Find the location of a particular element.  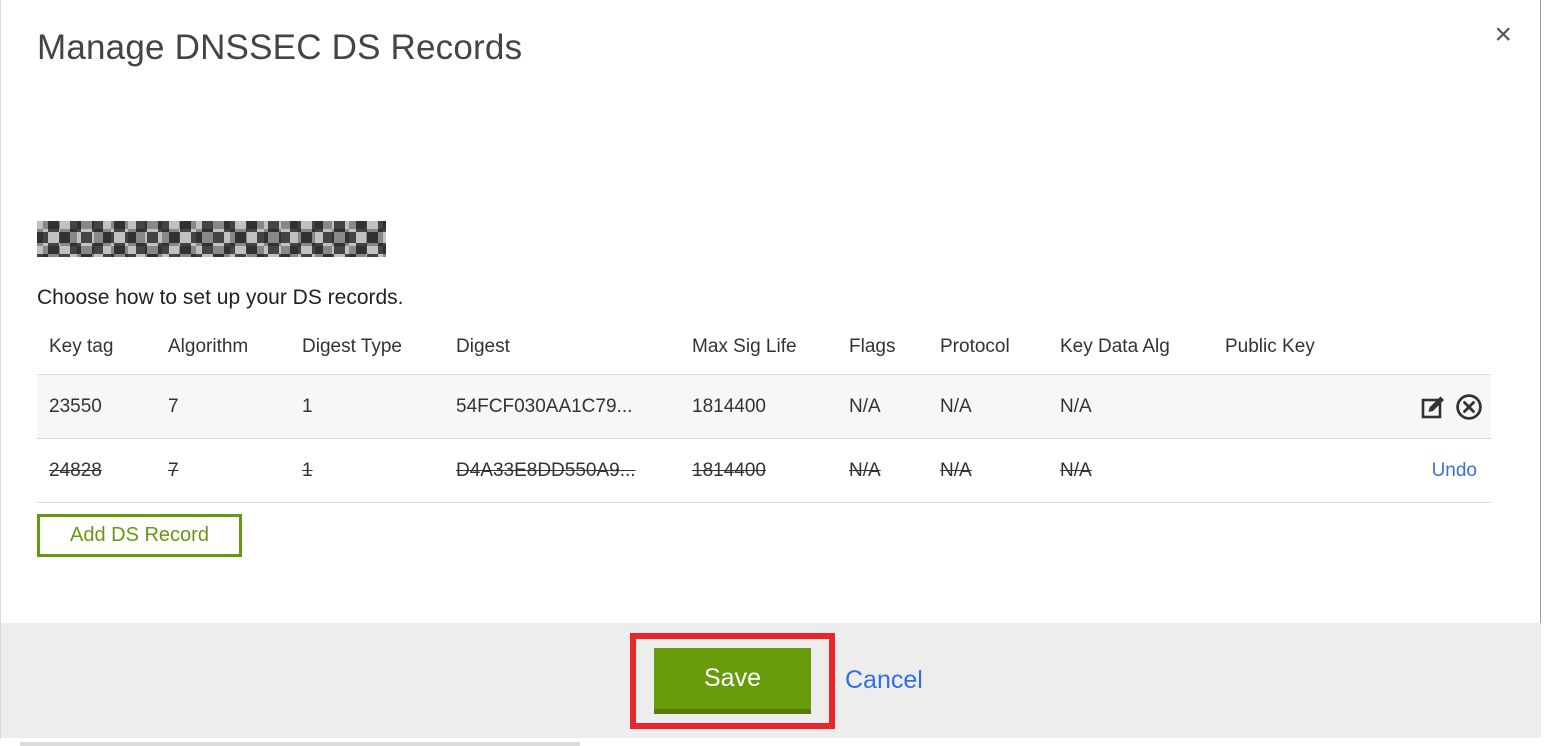

col-header-public-key: Public Key is located at coordinates (1270, 346).